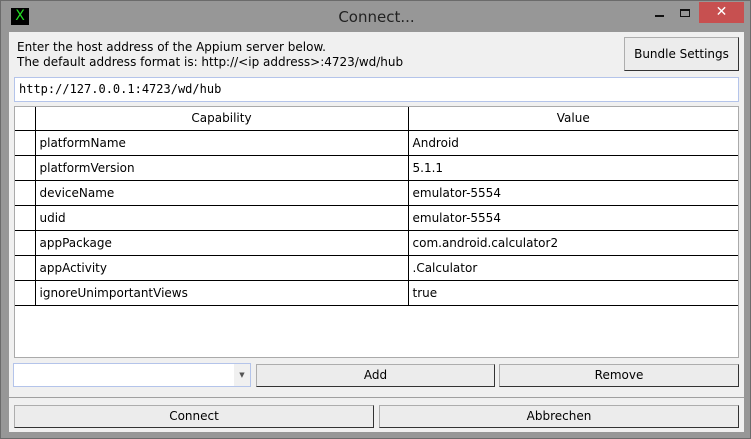  Describe the element at coordinates (221, 242) in the screenshot. I see `capability-cell: appPackage` at that location.